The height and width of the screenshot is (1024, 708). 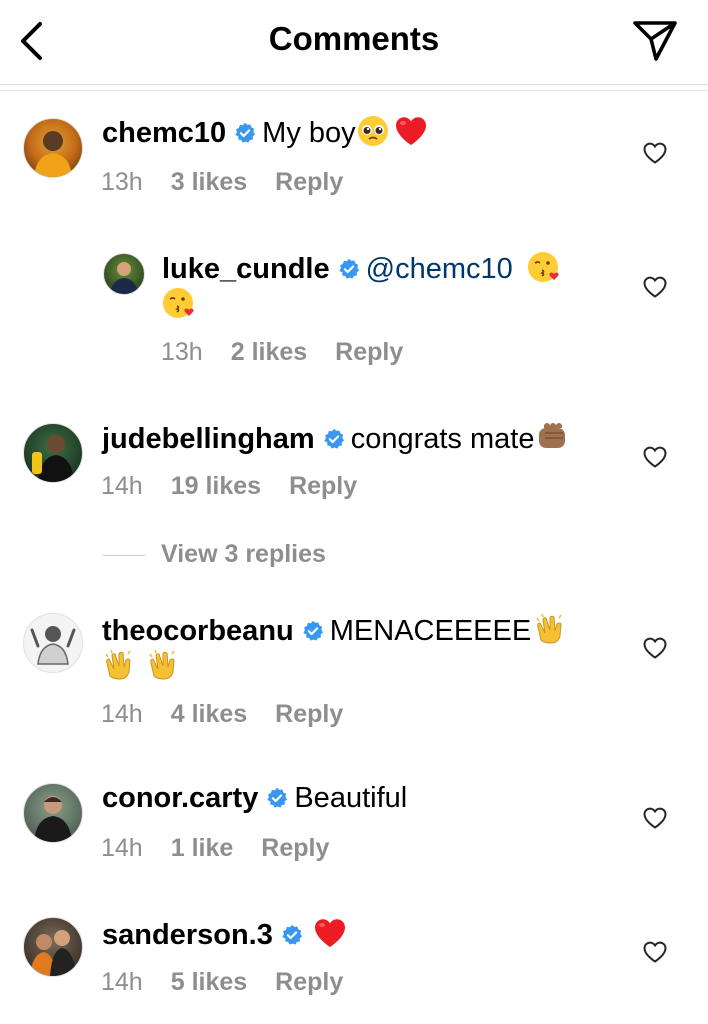 I want to click on view-replies-button: View 3 replies, so click(x=214, y=554).